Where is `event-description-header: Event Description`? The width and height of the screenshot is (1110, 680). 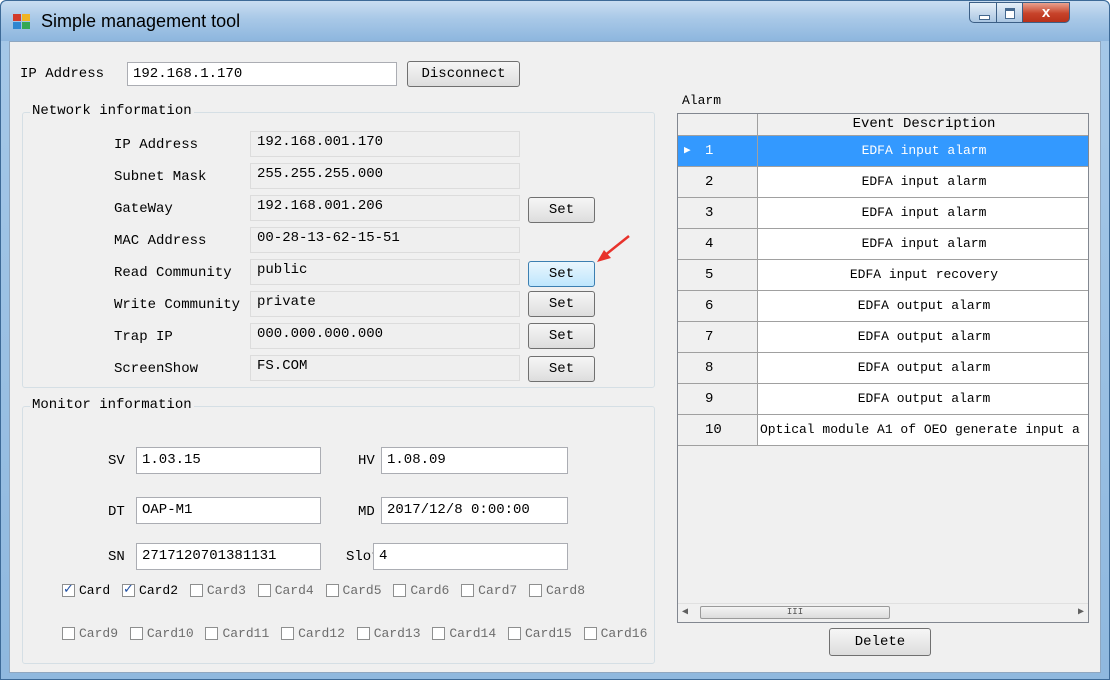
event-description-header: Event Description is located at coordinates (923, 125).